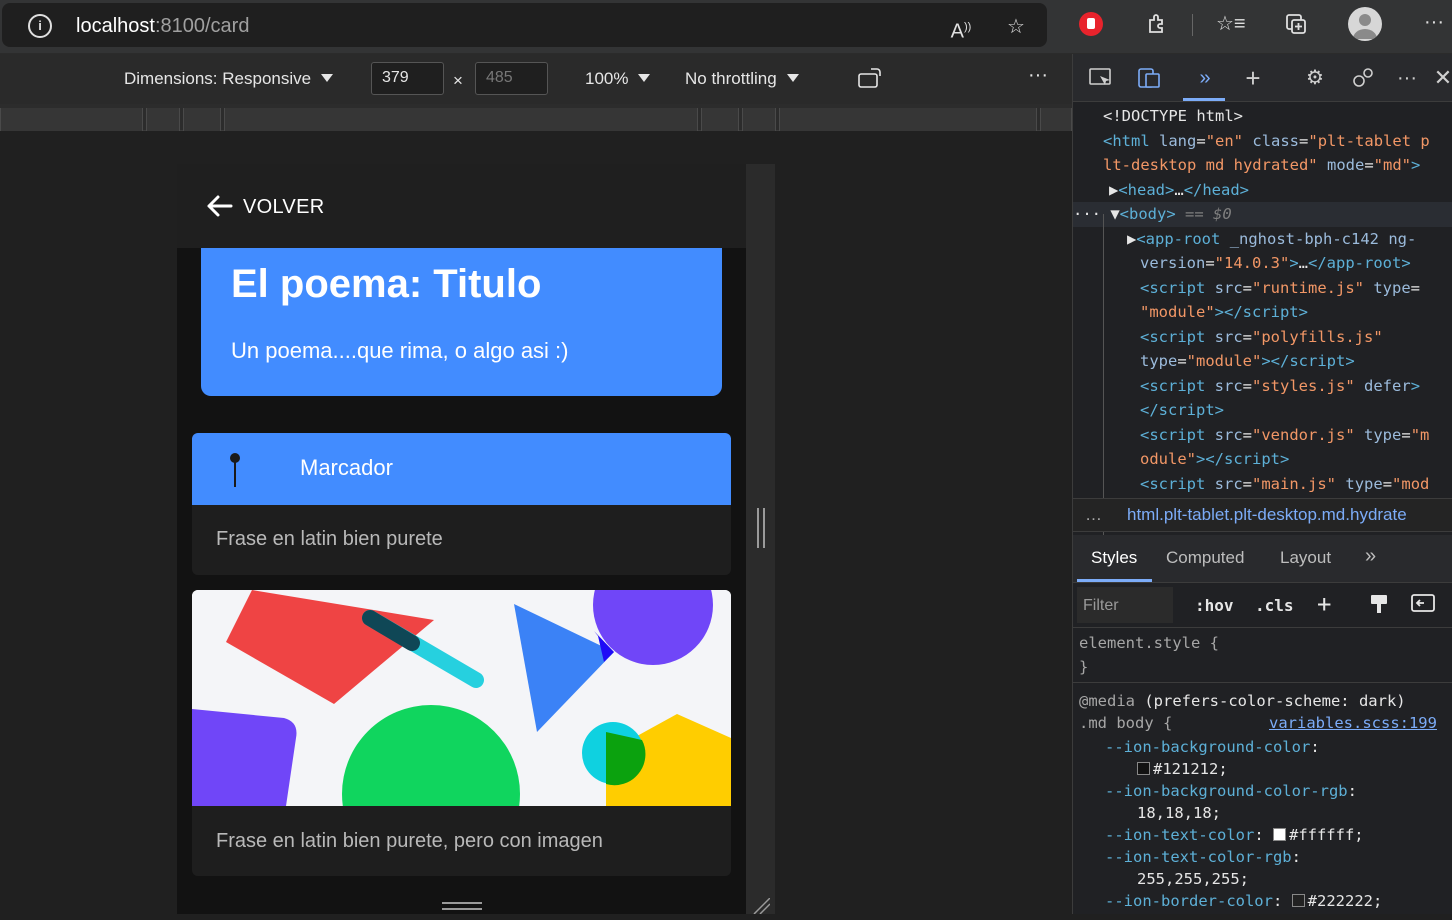 The image size is (1452, 920). I want to click on css-property: --ion-background-color:, so click(1212, 747).